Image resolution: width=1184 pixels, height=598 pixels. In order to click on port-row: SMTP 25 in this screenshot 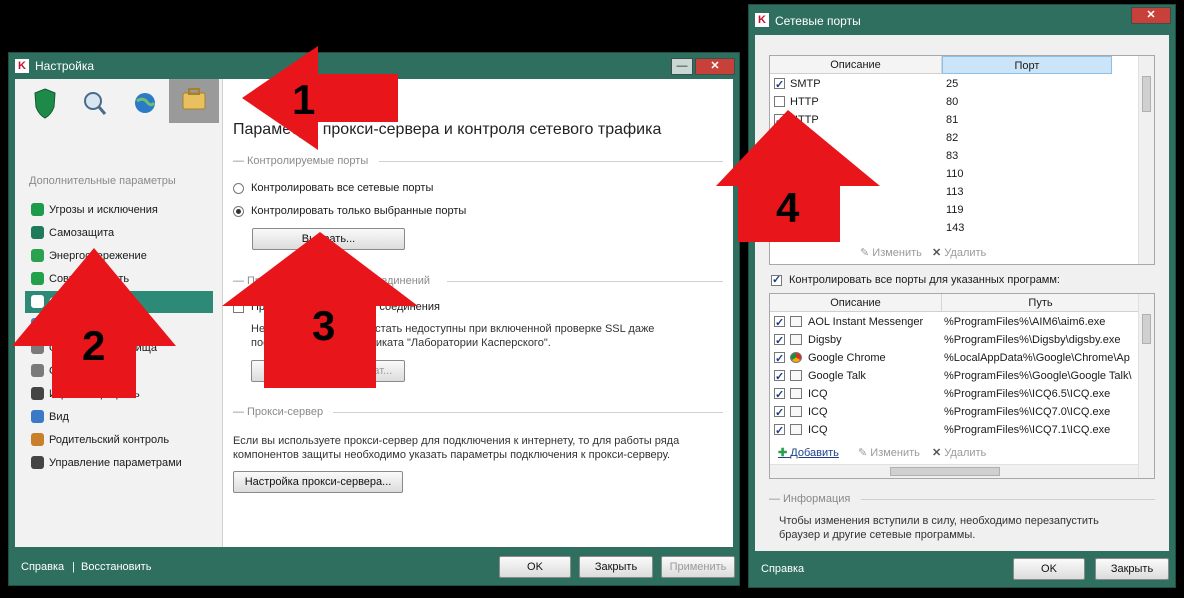, I will do `click(962, 84)`.